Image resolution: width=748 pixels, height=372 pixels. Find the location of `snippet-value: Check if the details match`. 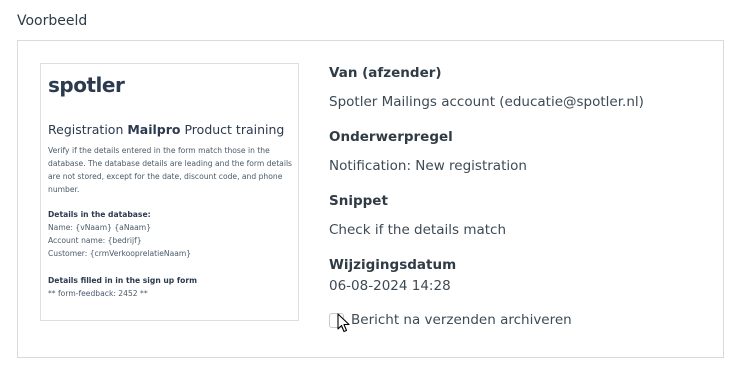

snippet-value: Check if the details match is located at coordinates (418, 230).